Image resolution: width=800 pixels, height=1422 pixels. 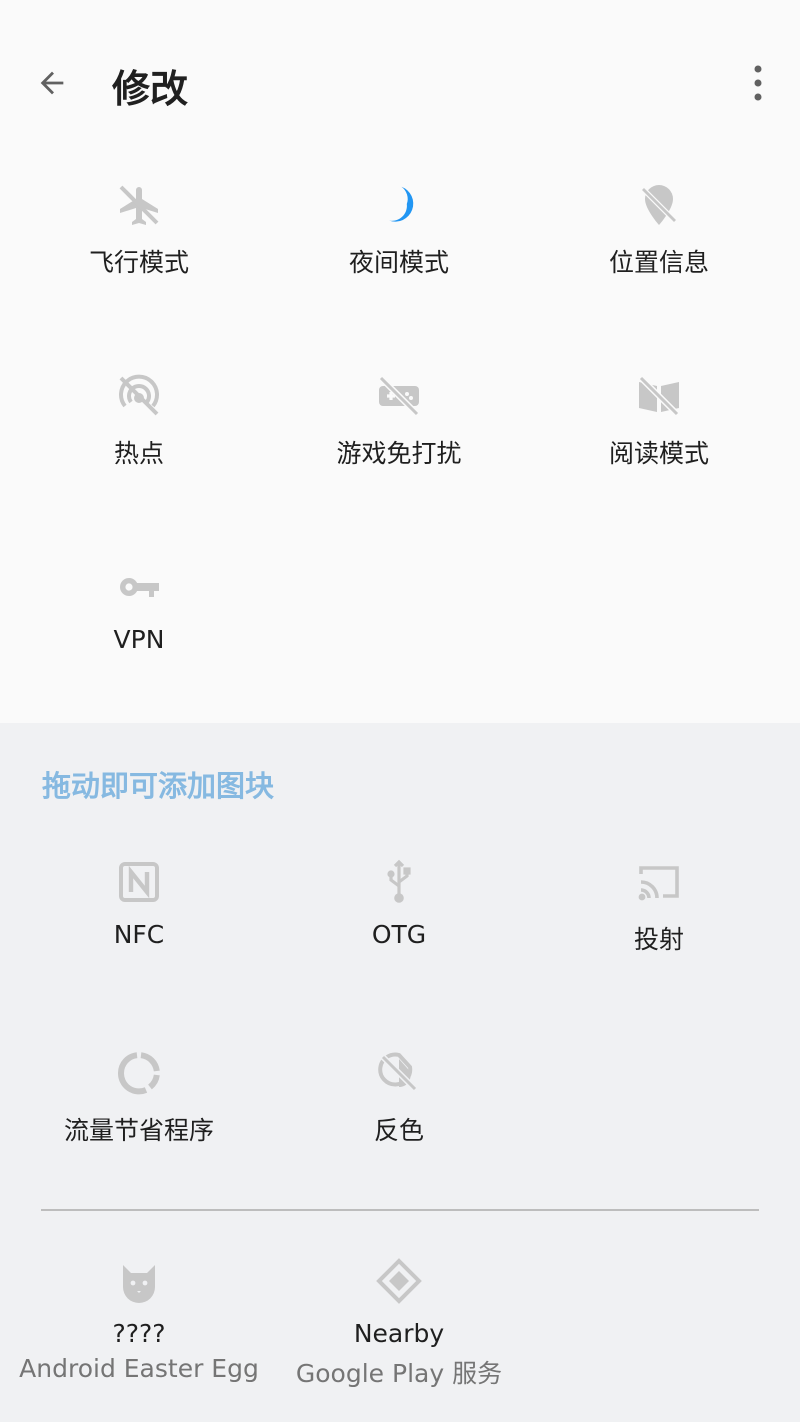 I want to click on tile-label: 投射, so click(x=658, y=939).